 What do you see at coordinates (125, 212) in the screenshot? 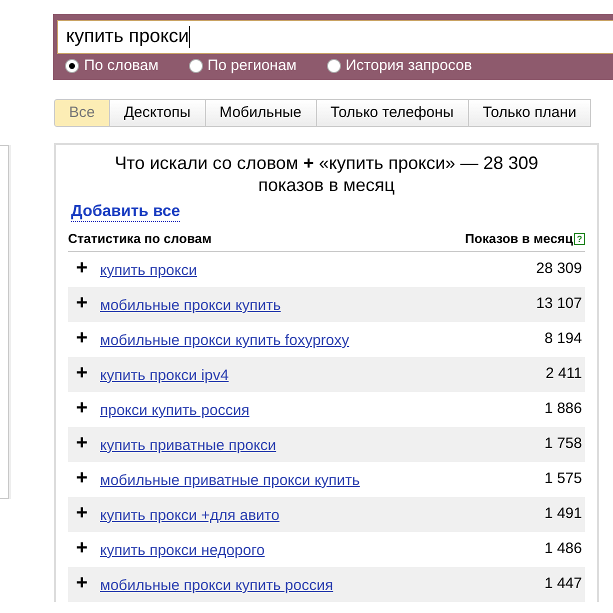
I see `add-all-link: Добавить все` at bounding box center [125, 212].